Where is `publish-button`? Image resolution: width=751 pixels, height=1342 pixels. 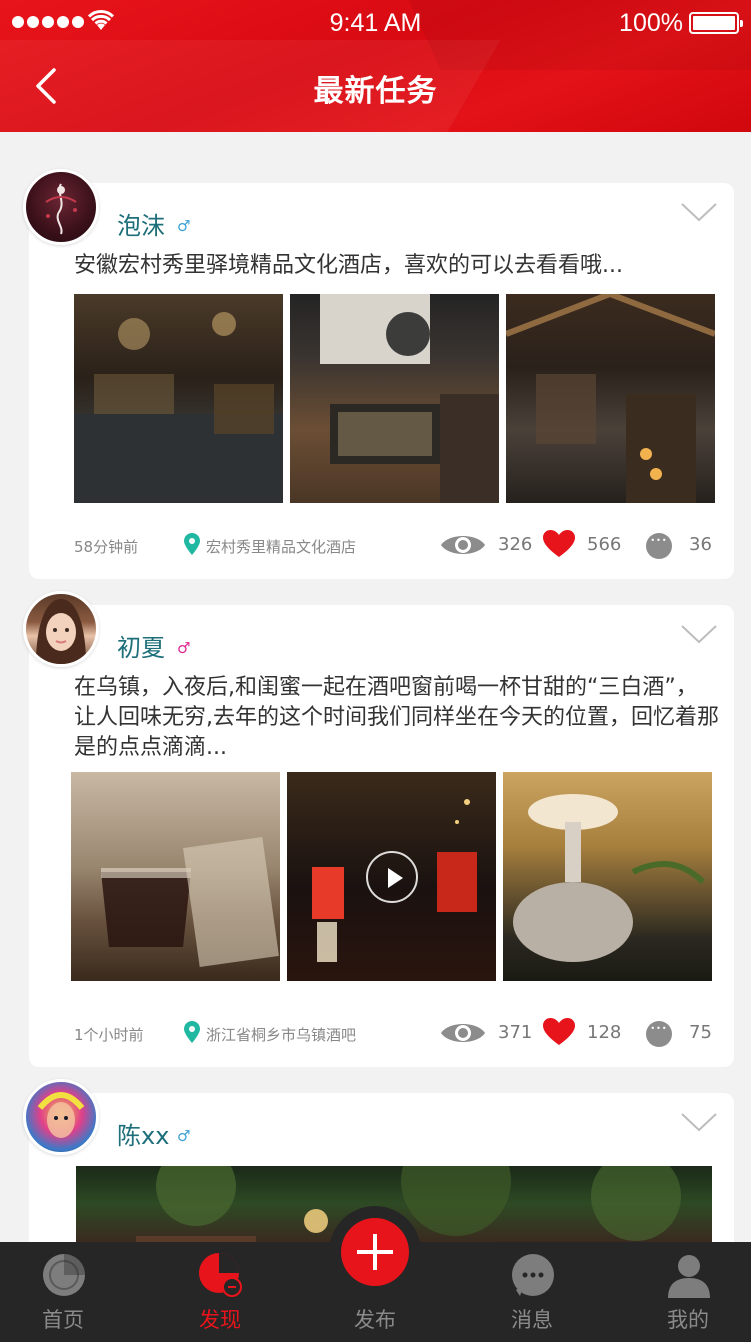 publish-button is located at coordinates (375, 1252).